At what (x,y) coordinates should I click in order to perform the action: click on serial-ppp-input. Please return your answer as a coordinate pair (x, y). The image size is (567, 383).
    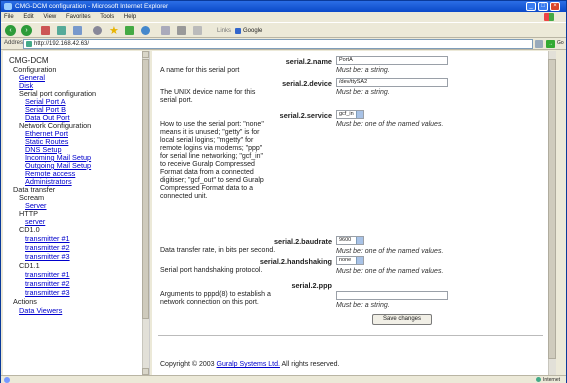
    Looking at the image, I should click on (392, 295).